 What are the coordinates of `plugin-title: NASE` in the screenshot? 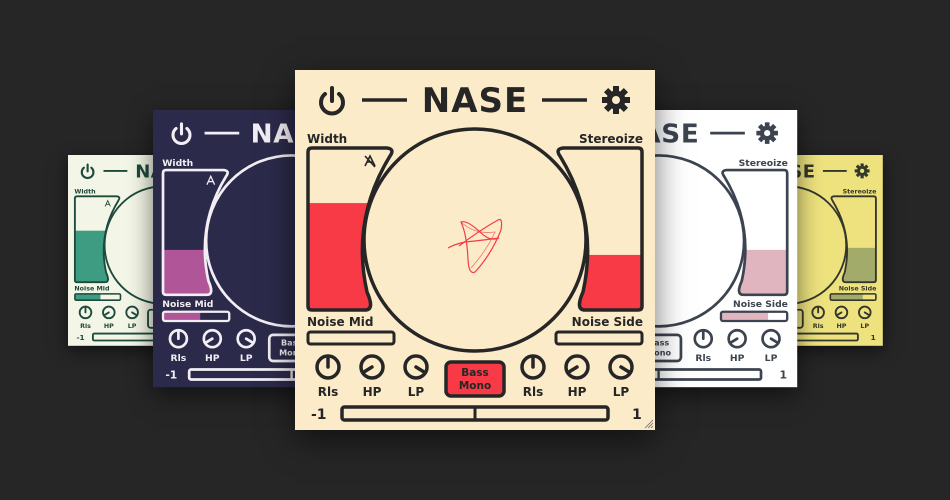 It's located at (475, 101).